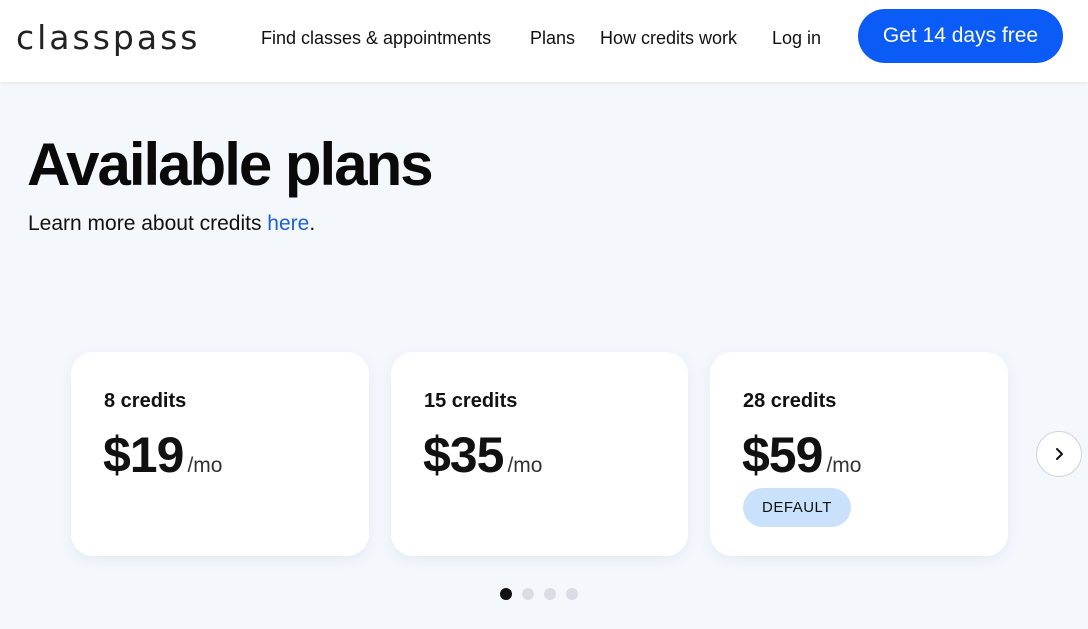  Describe the element at coordinates (782, 455) in the screenshot. I see `plan-price-amount: $59` at that location.